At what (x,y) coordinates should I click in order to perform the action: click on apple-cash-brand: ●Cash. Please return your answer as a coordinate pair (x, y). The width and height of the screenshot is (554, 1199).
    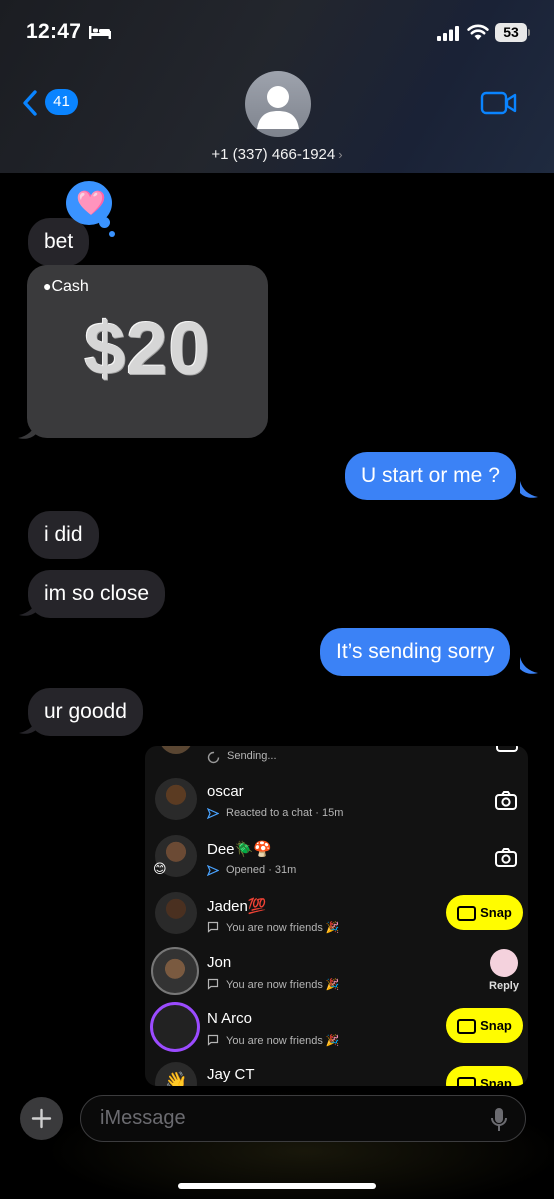
    Looking at the image, I should click on (66, 287).